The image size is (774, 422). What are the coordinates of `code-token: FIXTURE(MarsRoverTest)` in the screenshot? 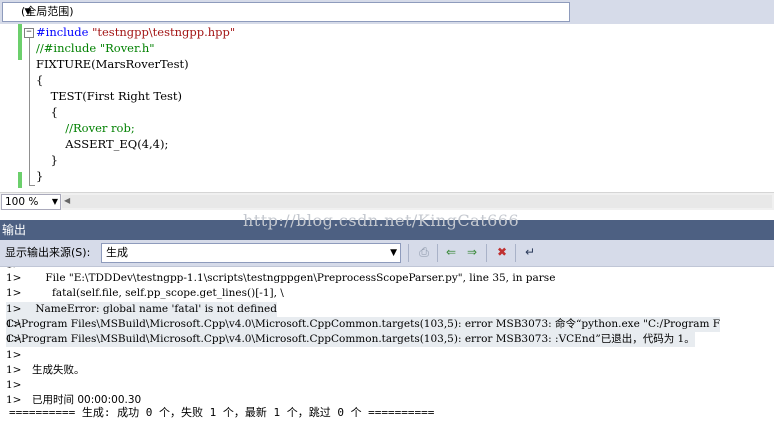 It's located at (112, 64).